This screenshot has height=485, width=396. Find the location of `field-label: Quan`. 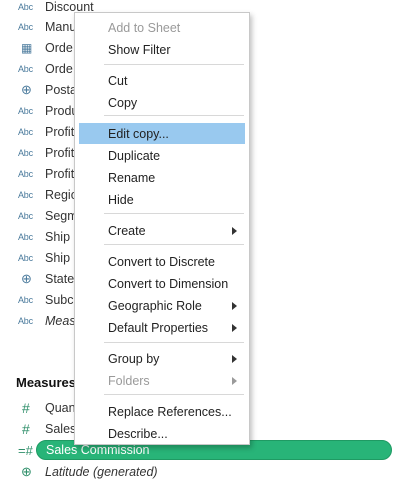

field-label: Quan is located at coordinates (60, 407).